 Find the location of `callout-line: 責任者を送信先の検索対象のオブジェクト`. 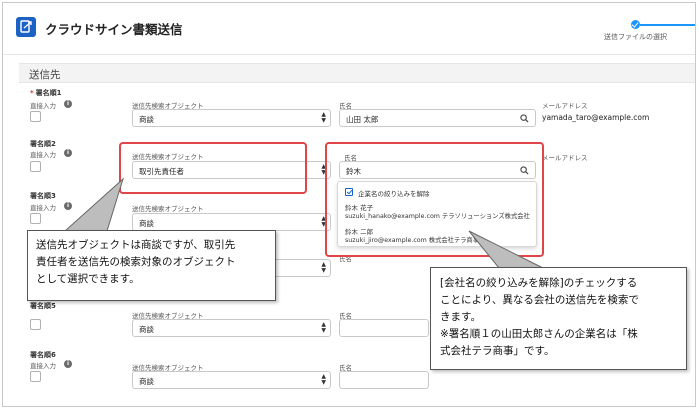

callout-line: 責任者を送信先の検索対象のオブジェクト is located at coordinates (136, 262).